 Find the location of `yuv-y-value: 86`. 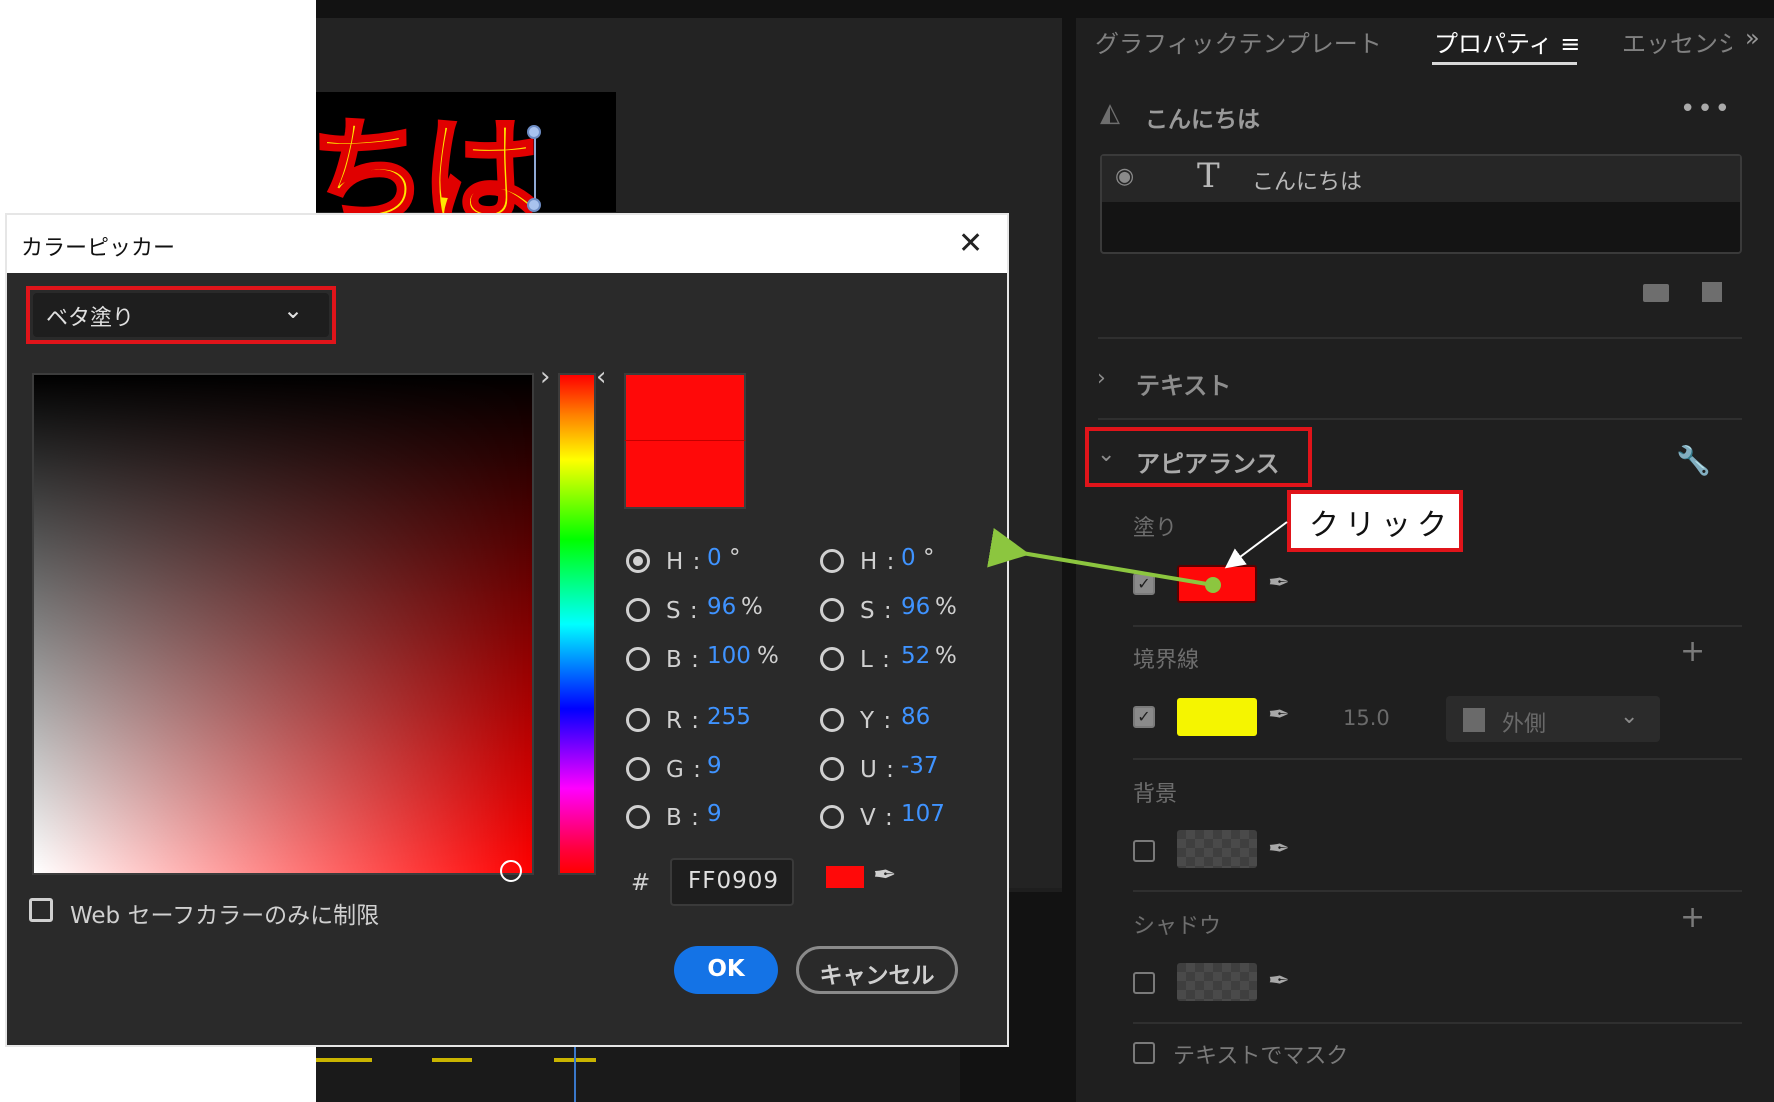

yuv-y-value: 86 is located at coordinates (915, 717).